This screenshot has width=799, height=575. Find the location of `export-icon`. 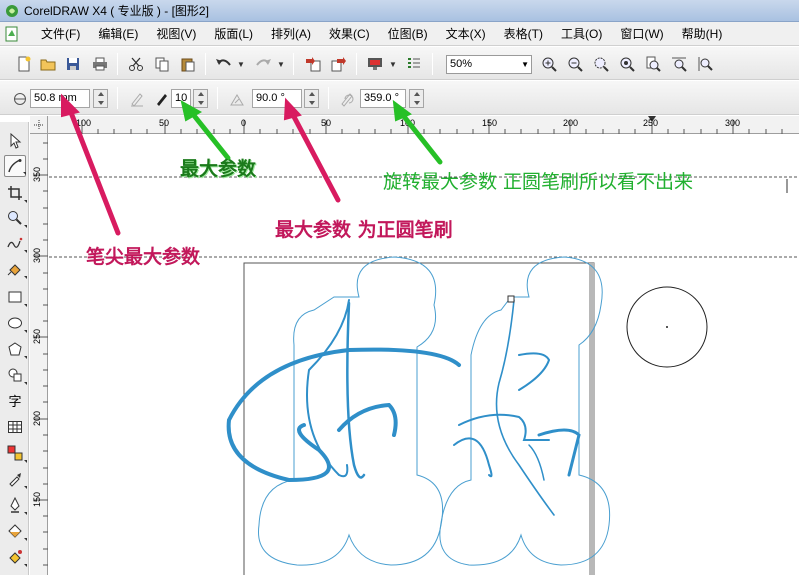

export-icon is located at coordinates (339, 64).